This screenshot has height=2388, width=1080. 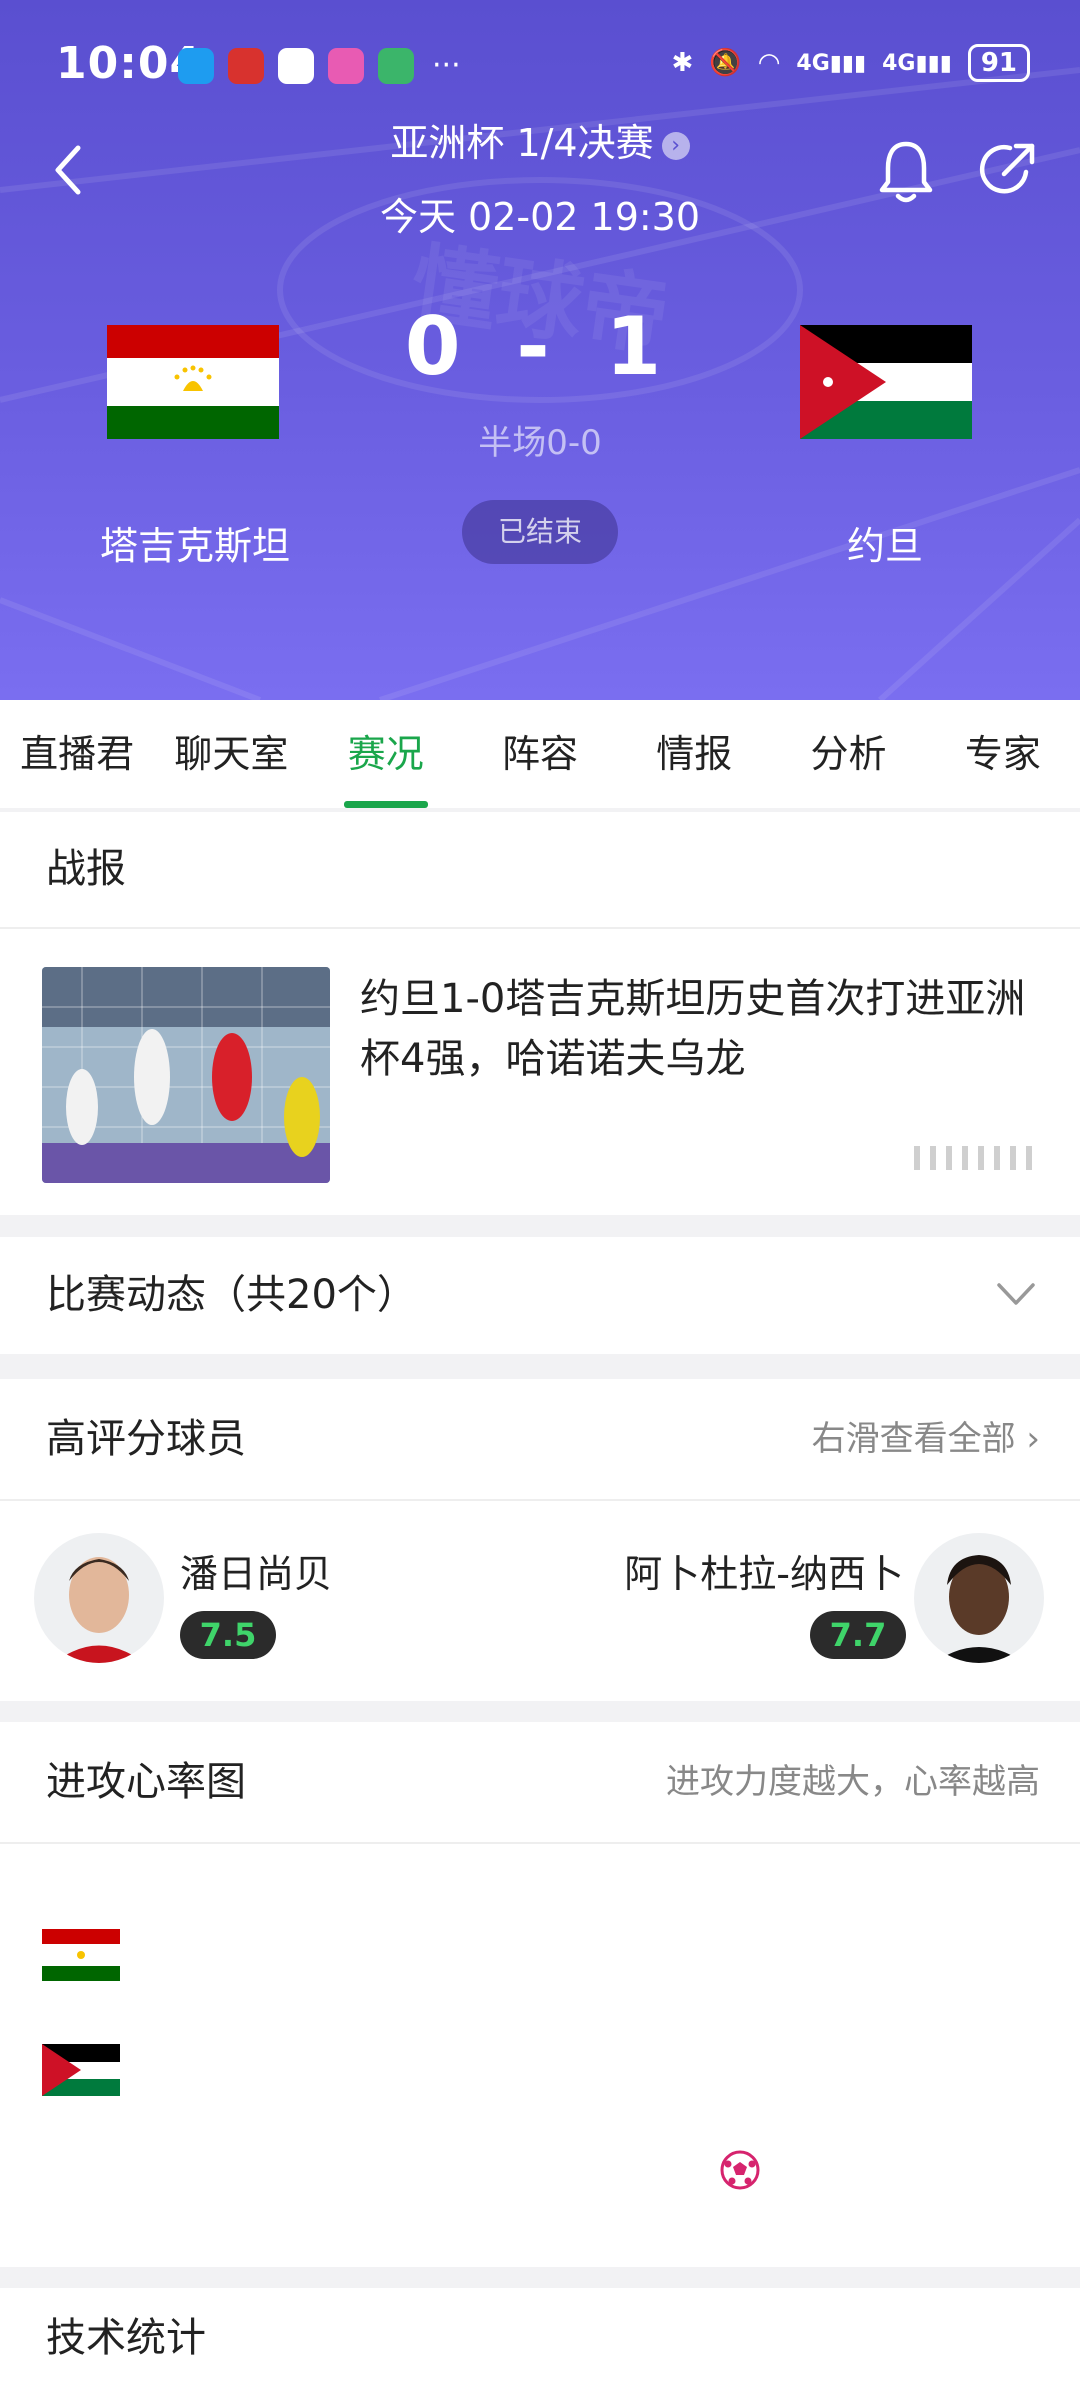 What do you see at coordinates (853, 1782) in the screenshot?
I see `attack-chart-note: 进攻力度越大，心率越高` at bounding box center [853, 1782].